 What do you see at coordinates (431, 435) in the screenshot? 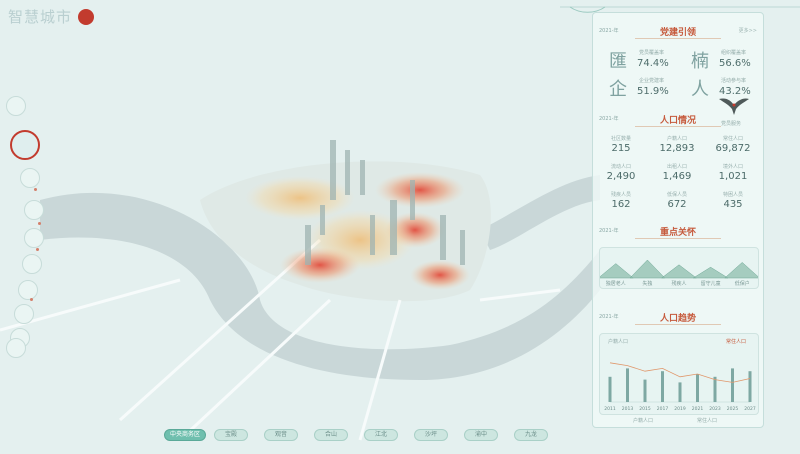
I see `district-tab: 沙坪` at bounding box center [431, 435].